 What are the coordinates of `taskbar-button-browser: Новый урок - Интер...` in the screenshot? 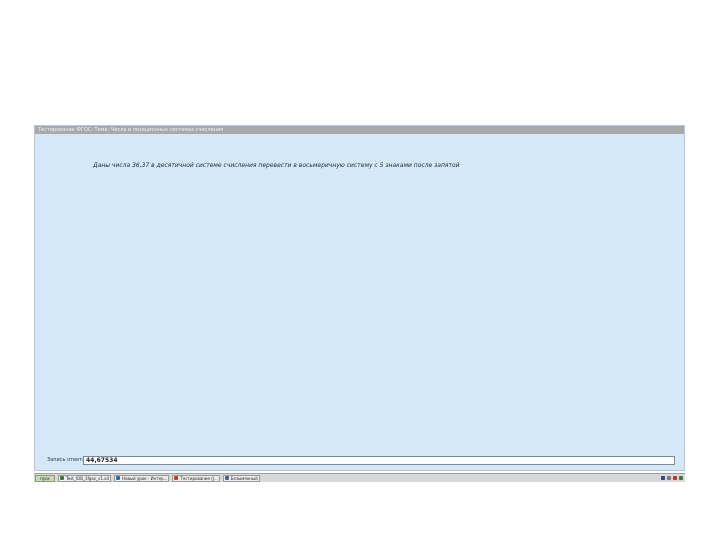 It's located at (142, 478).